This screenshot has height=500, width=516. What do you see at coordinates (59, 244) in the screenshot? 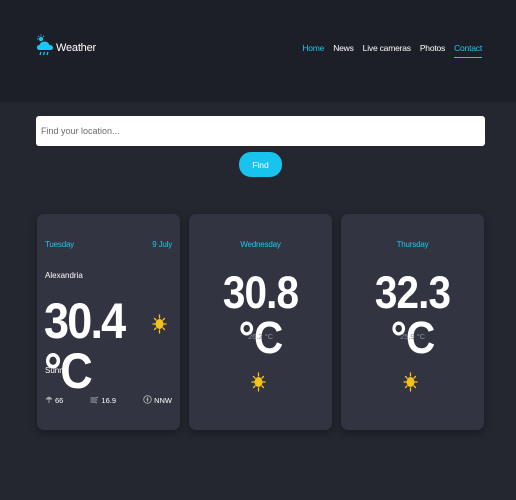
I see `forecast-day: Tuesday` at bounding box center [59, 244].